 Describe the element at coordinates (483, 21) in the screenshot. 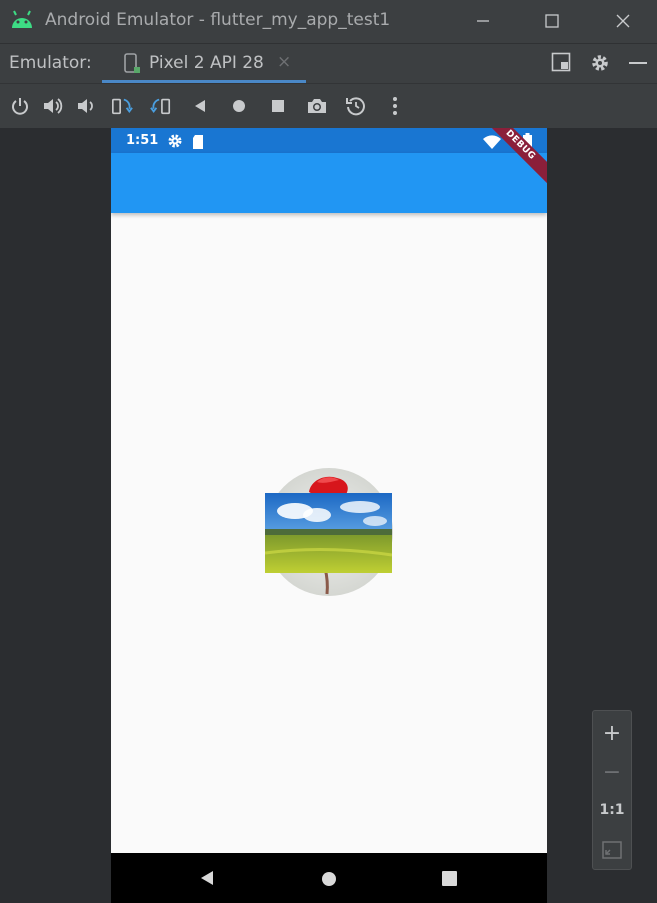

I see `minimize-button` at that location.